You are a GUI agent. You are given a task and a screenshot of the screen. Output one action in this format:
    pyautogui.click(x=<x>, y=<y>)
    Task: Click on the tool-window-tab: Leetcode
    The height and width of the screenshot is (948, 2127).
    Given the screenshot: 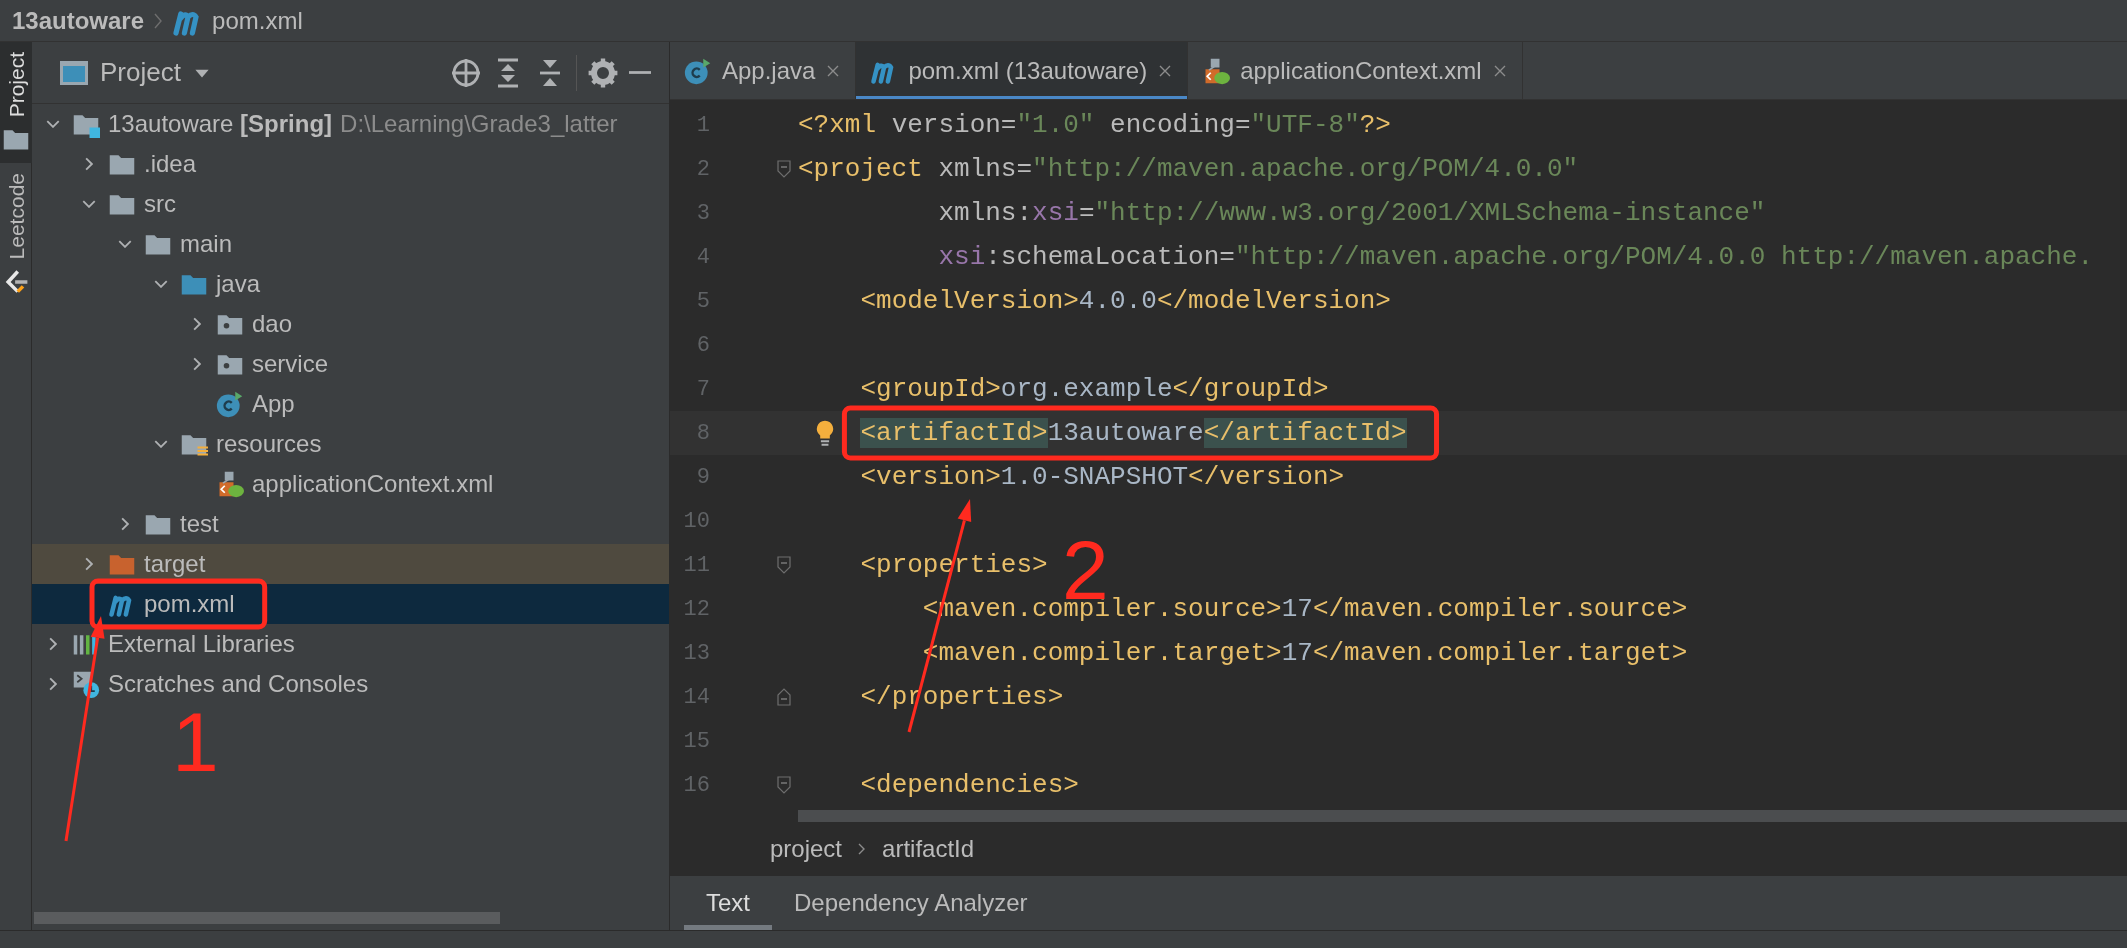 What is the action you would take?
    pyautogui.click(x=16, y=234)
    